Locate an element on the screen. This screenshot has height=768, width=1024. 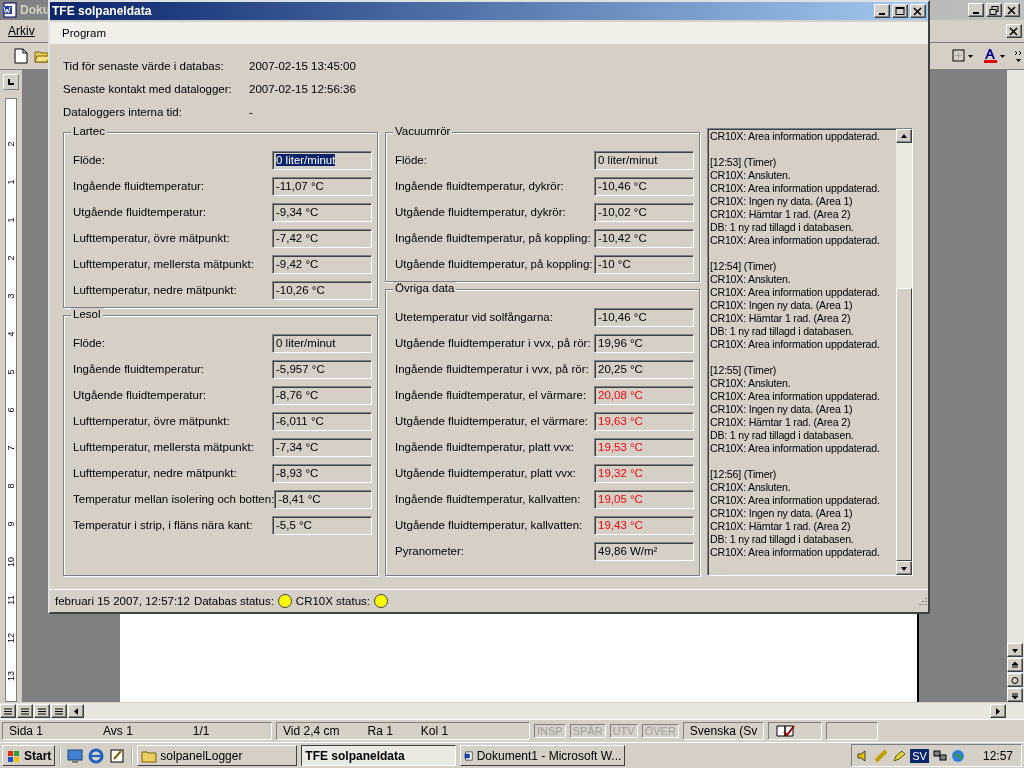
info-label: Senaste kontakt med datalogger: is located at coordinates (148, 90).